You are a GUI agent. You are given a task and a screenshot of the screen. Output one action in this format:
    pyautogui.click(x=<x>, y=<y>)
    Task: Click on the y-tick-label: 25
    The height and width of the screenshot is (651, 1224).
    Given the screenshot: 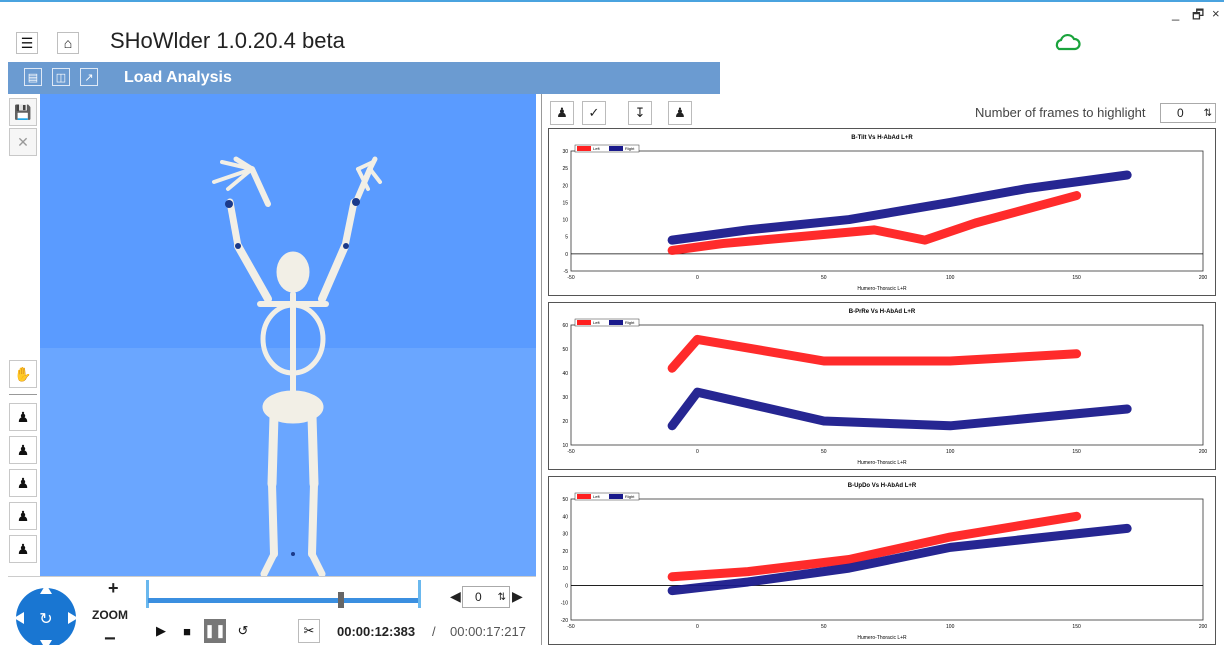 What is the action you would take?
    pyautogui.click(x=565, y=169)
    